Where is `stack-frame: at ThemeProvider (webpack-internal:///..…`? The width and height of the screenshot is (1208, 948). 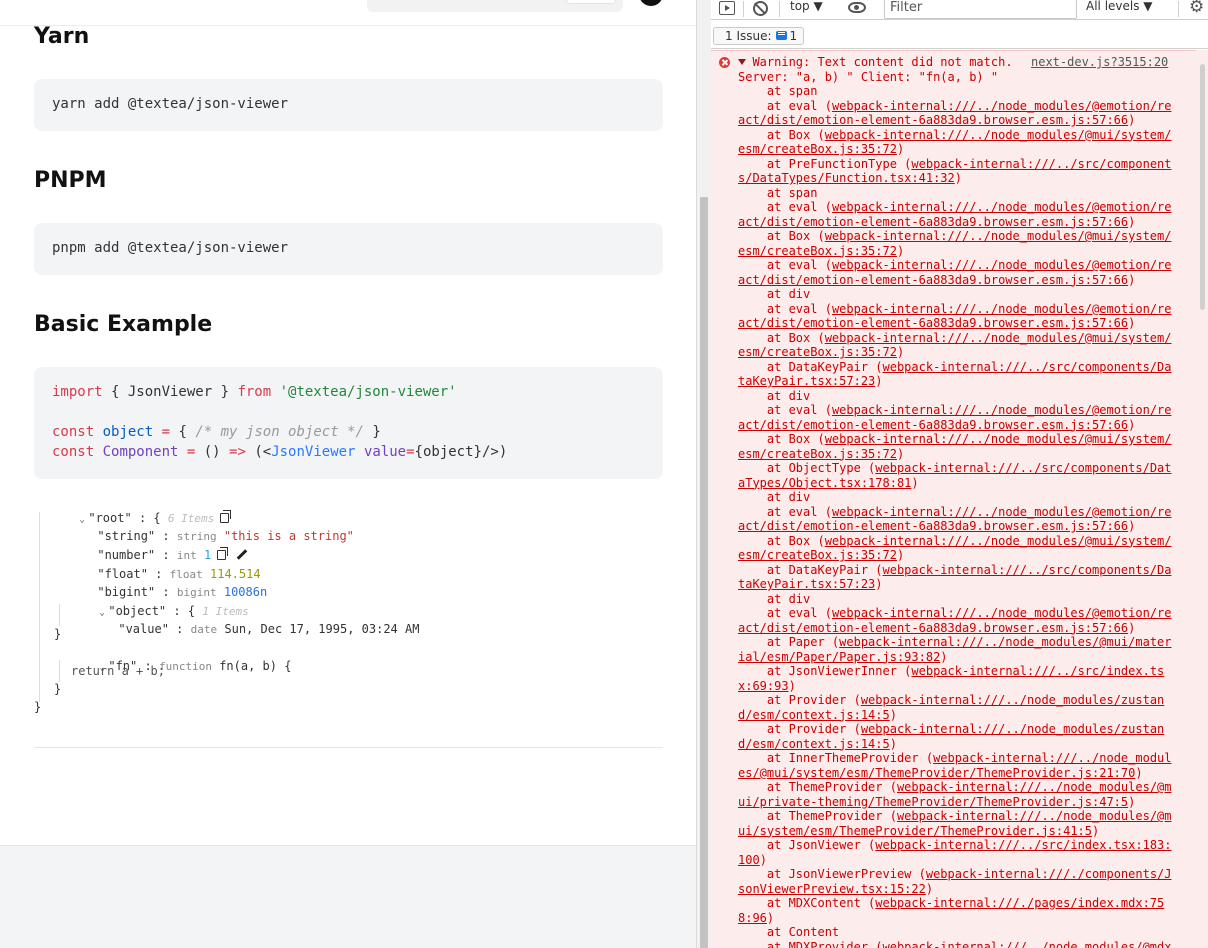
stack-frame: at ThemeProvider (webpack-internal:///..… is located at coordinates (955, 823).